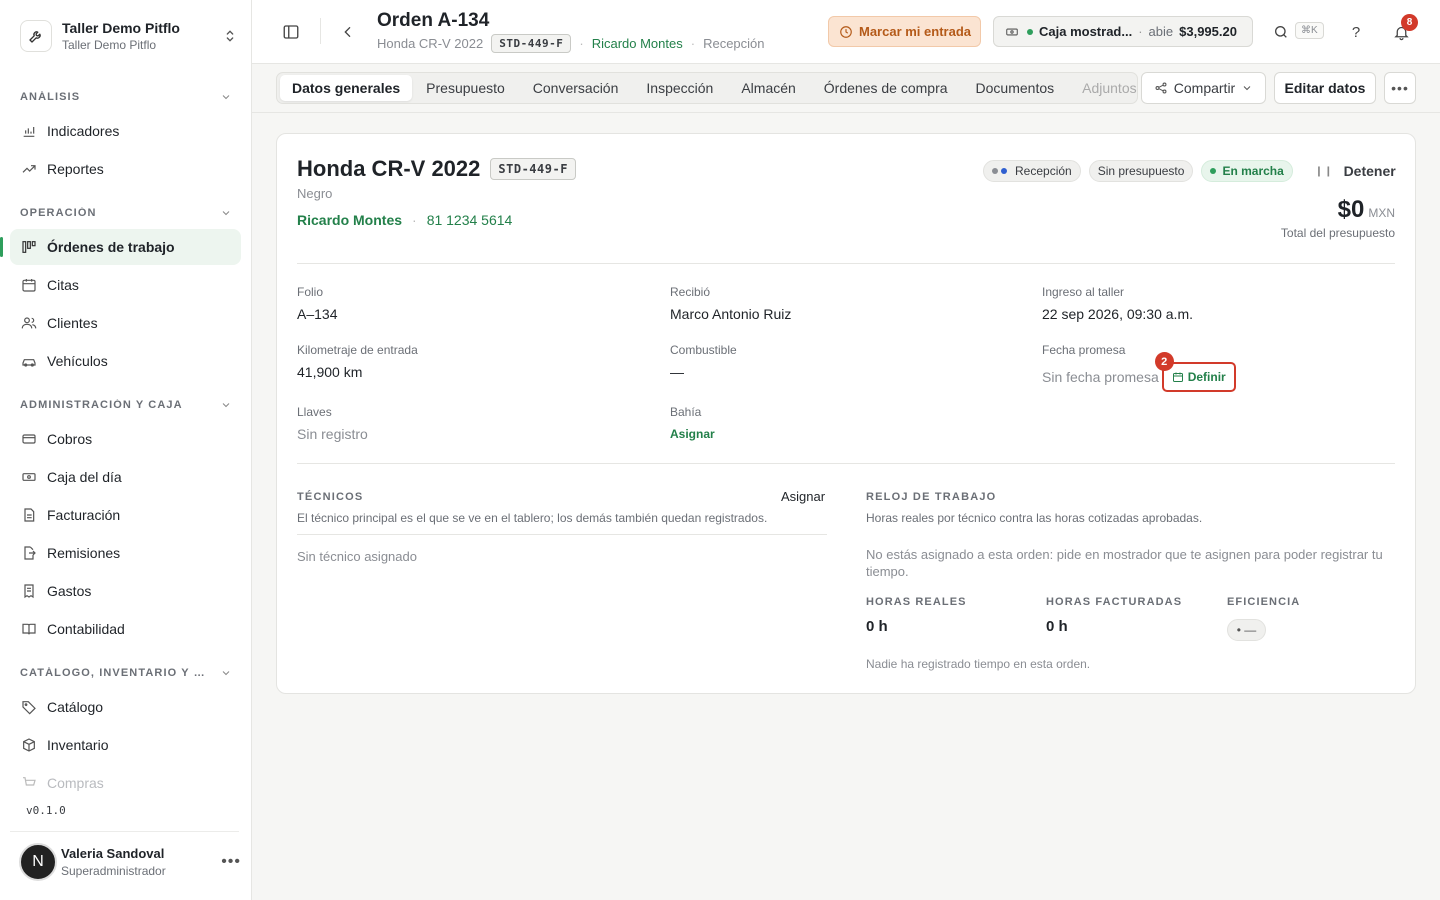  I want to click on sidebar-item-catalogo: Catálogo, so click(125, 707).